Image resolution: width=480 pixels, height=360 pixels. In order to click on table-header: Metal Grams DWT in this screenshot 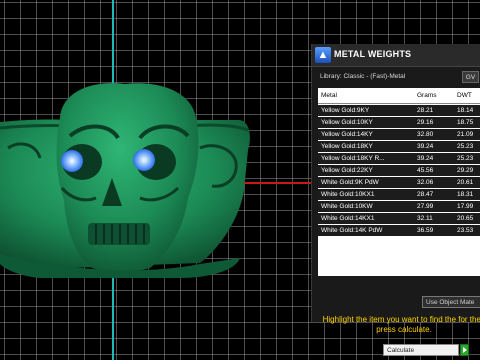, I will do `click(399, 95)`.